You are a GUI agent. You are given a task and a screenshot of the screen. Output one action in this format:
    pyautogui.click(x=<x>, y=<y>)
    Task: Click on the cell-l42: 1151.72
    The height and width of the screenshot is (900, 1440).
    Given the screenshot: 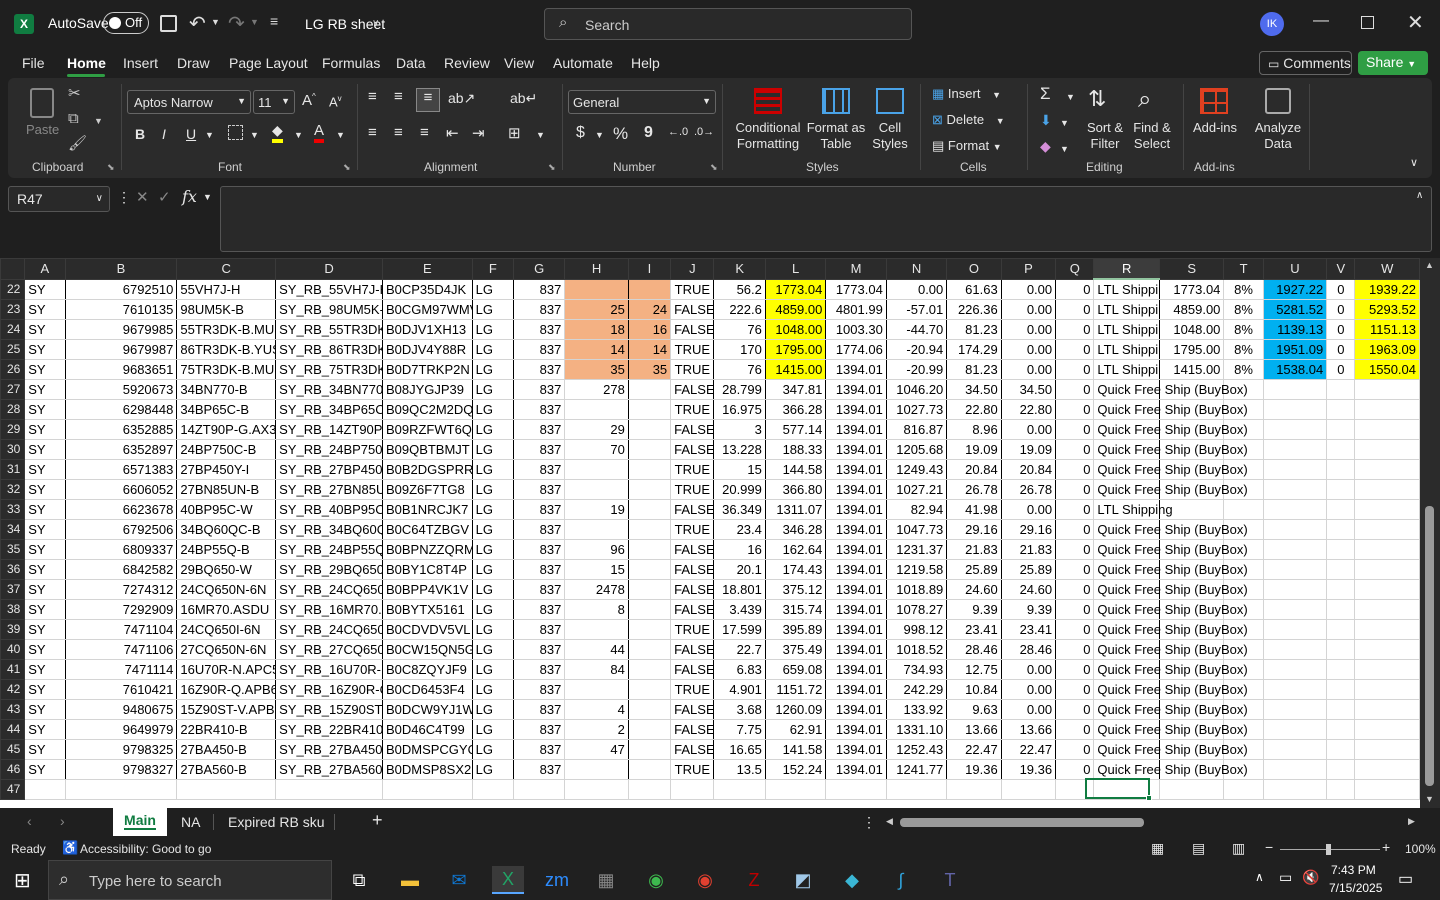 What is the action you would take?
    pyautogui.click(x=795, y=689)
    